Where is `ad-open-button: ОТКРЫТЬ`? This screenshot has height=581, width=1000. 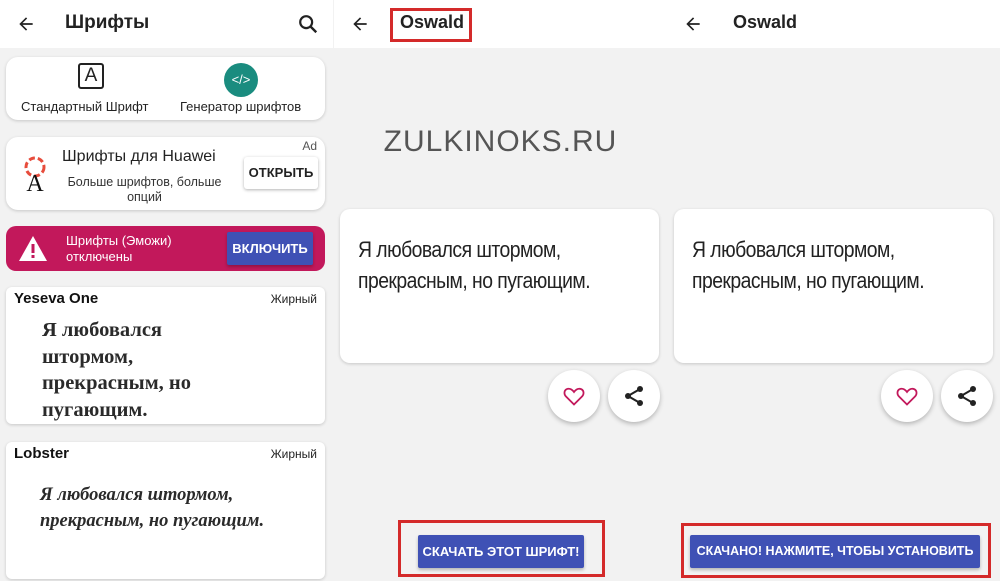 ad-open-button: ОТКРЫТЬ is located at coordinates (281, 173).